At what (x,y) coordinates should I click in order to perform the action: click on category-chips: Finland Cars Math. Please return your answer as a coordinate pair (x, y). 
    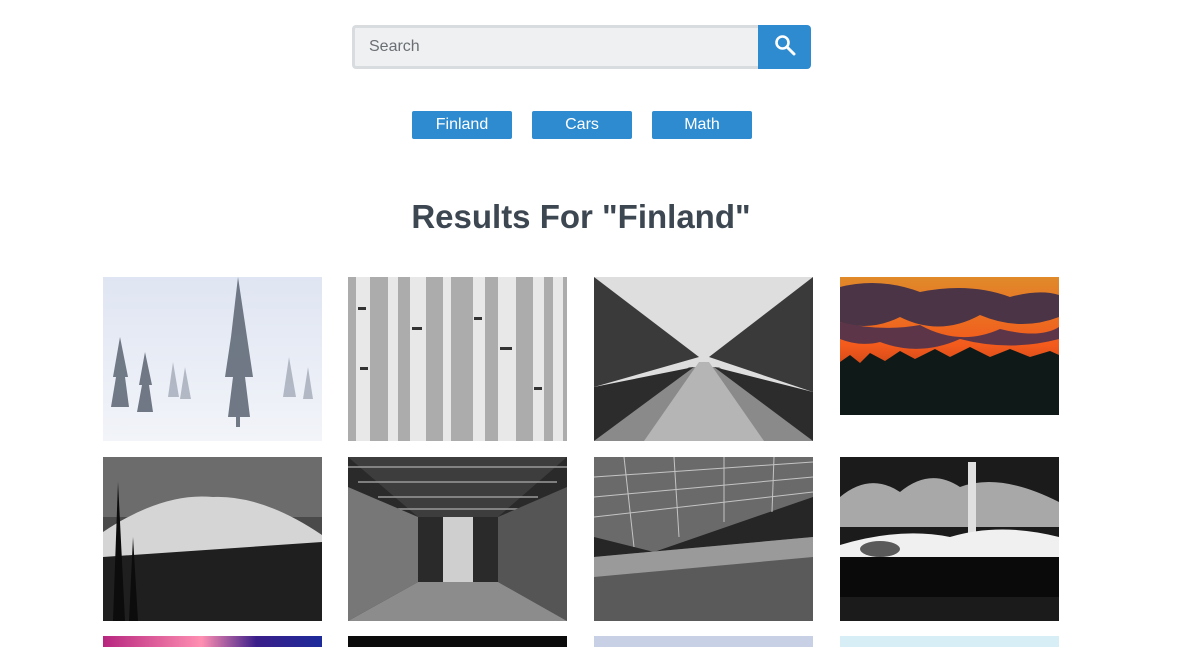
    Looking at the image, I should click on (582, 125).